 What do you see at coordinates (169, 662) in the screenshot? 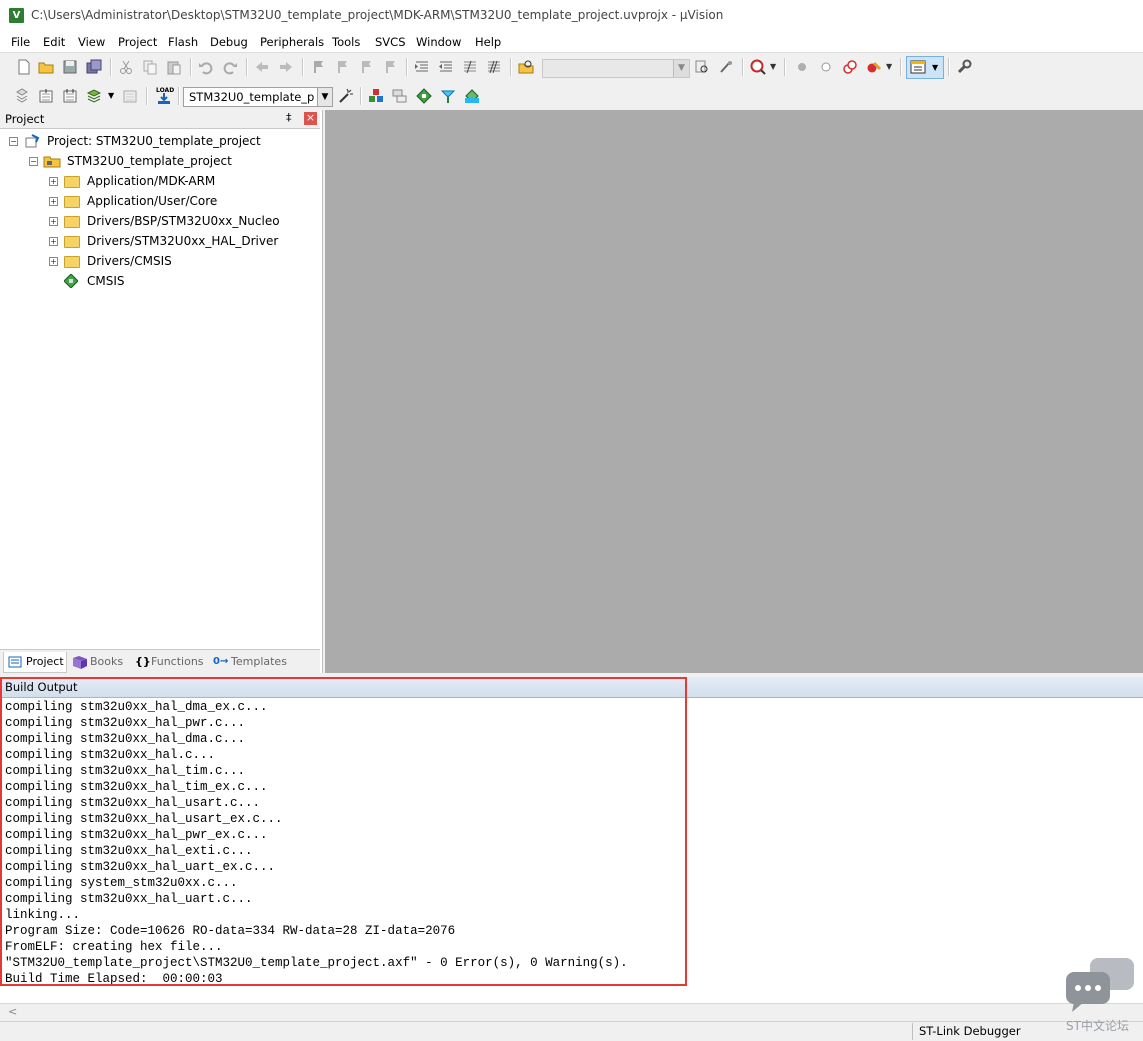
I see `tab-functions: {} Functions` at bounding box center [169, 662].